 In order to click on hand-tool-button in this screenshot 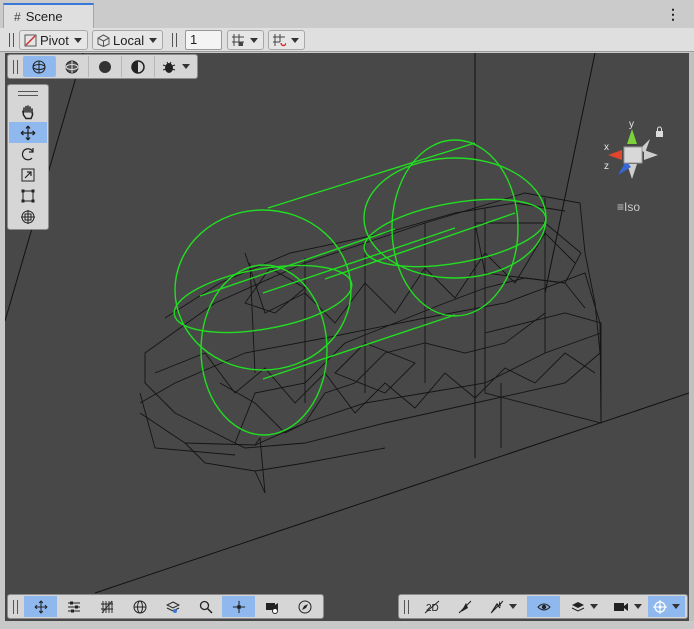, I will do `click(28, 111)`.